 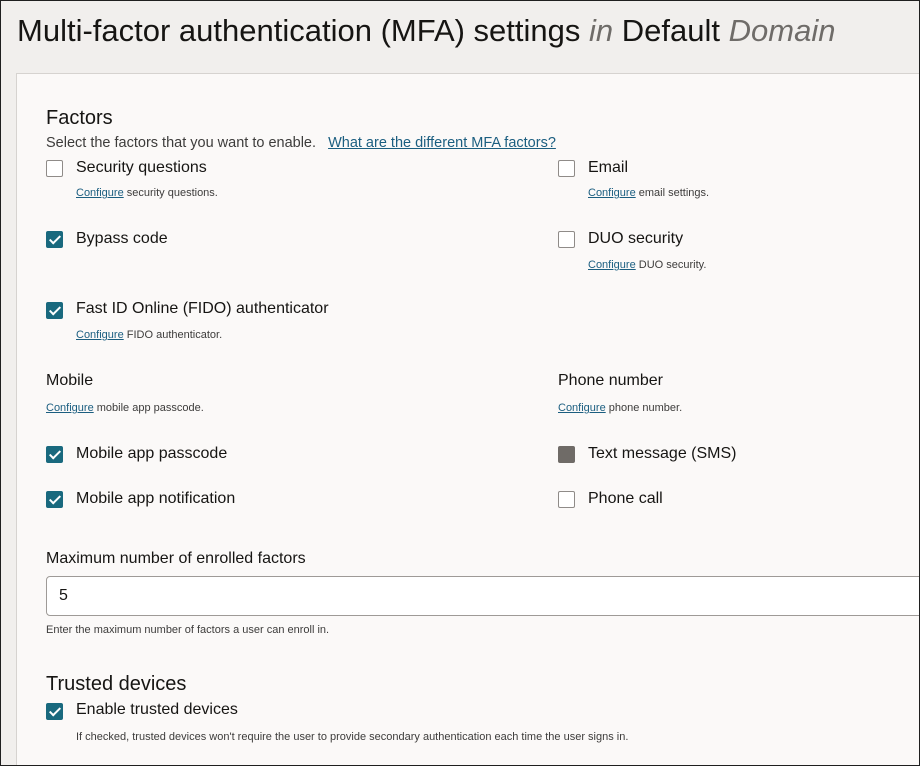 I want to click on mobile-heading: Mobile, so click(x=70, y=380).